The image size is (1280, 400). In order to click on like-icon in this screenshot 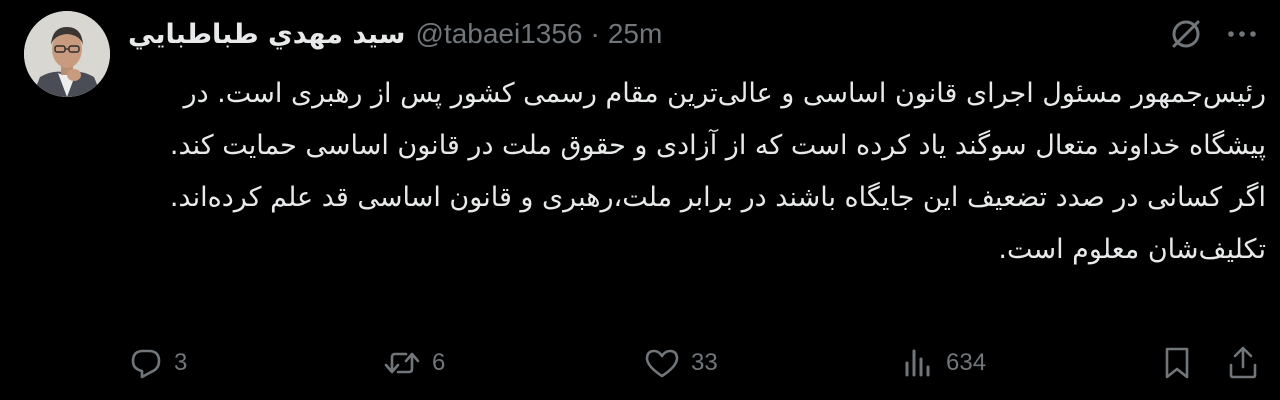, I will do `click(662, 363)`.